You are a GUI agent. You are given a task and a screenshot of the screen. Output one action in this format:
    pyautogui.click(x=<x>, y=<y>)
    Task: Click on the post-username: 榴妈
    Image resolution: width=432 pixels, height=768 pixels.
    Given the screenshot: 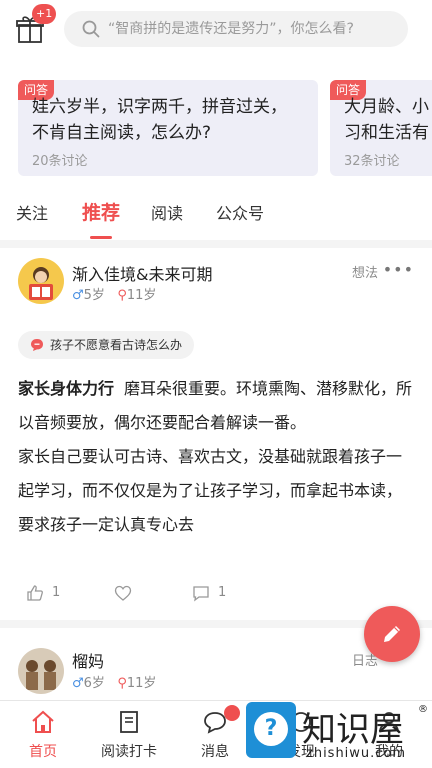 What is the action you would take?
    pyautogui.click(x=88, y=660)
    